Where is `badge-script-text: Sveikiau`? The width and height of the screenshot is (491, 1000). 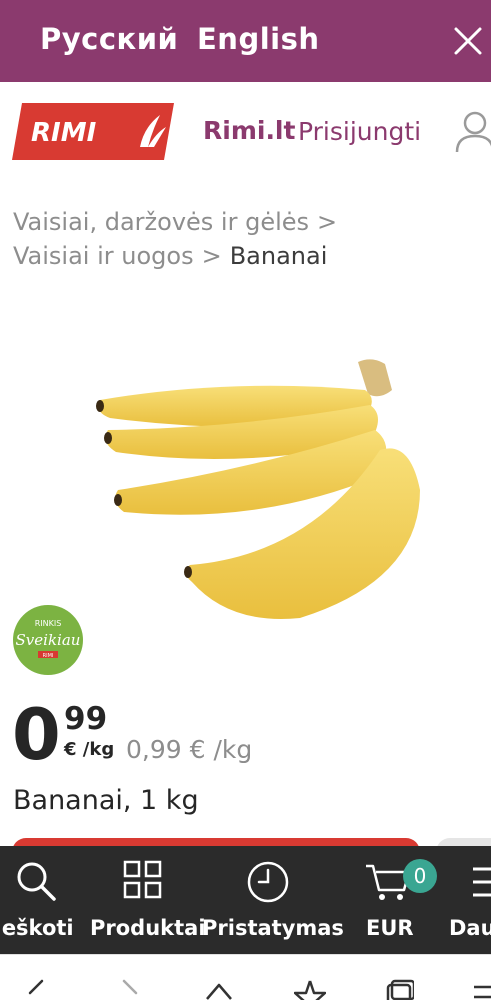
badge-script-text: Sveikiau is located at coordinates (48, 640).